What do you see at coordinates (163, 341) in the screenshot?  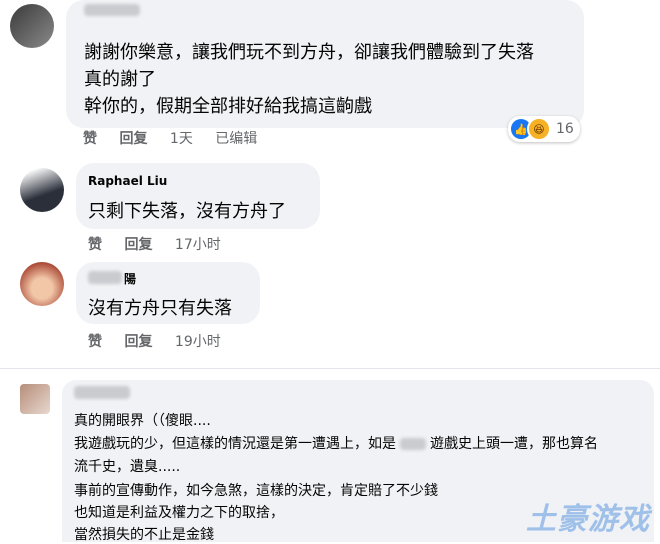 I see `comment-actions: 赞 回复 19小时` at bounding box center [163, 341].